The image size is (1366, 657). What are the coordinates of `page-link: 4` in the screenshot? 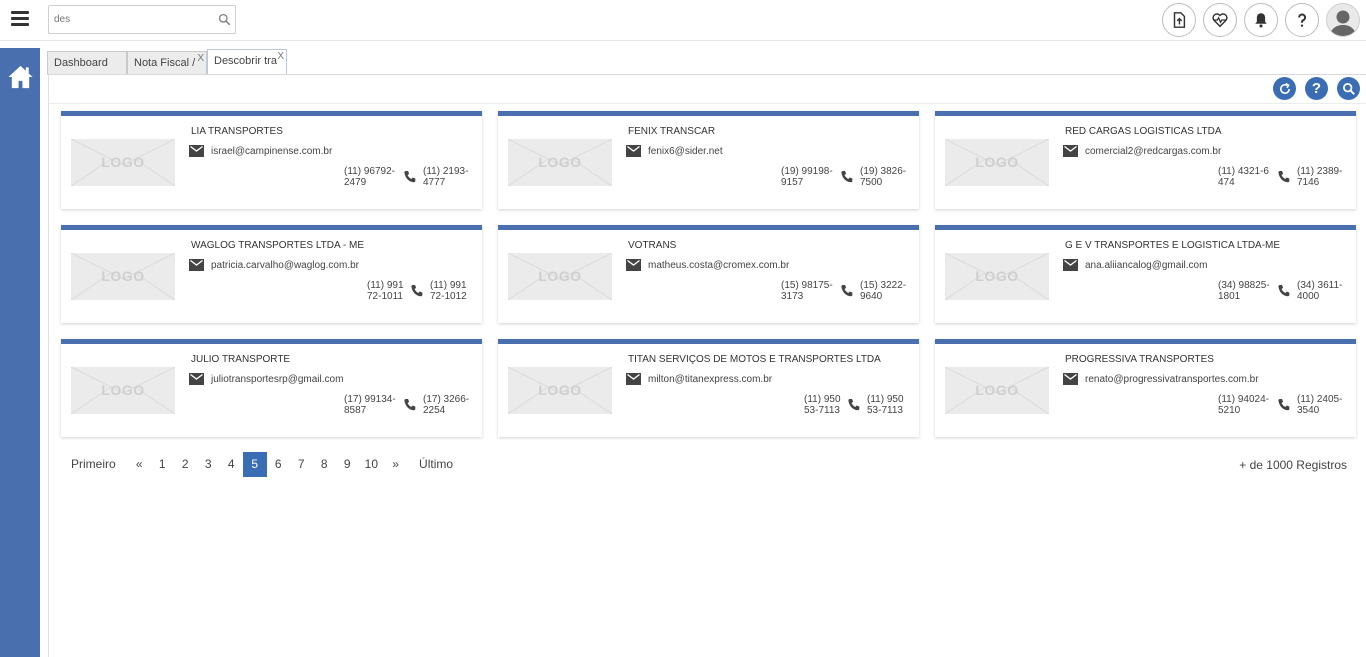 It's located at (231, 464).